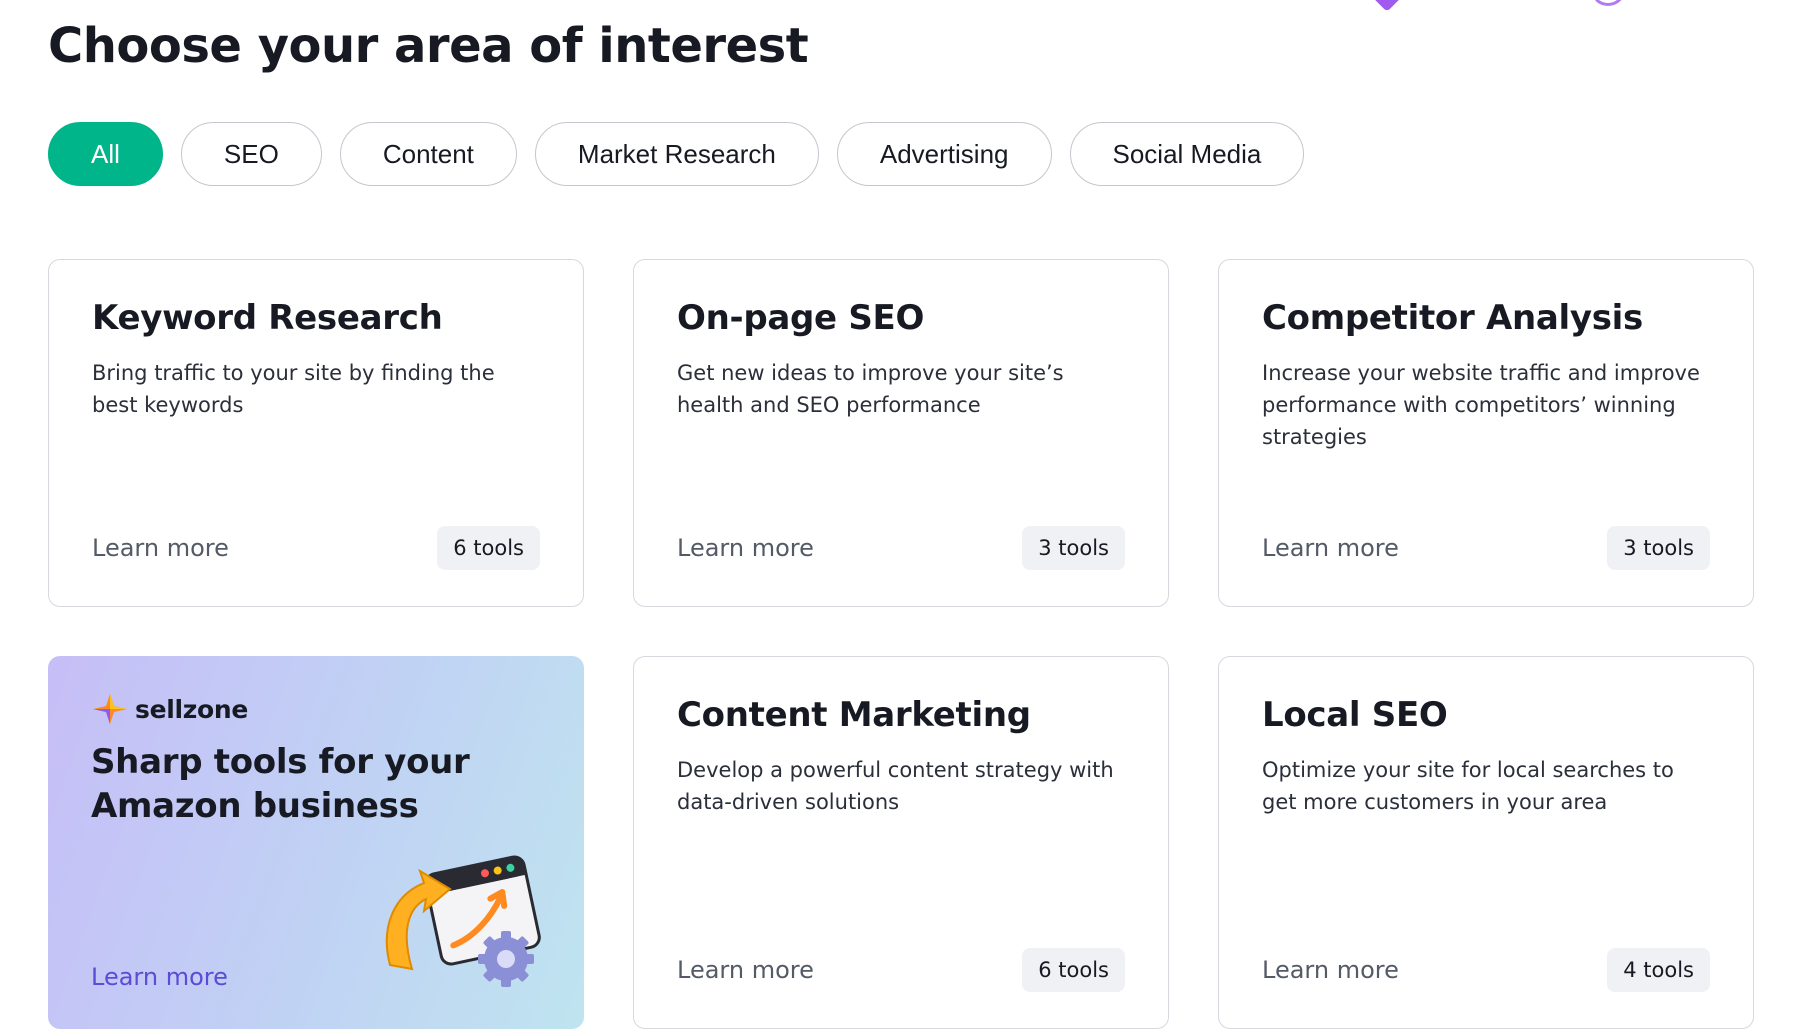 This screenshot has height=1035, width=1816. I want to click on browser-arrow-gear-illustration-icon, so click(463, 921).